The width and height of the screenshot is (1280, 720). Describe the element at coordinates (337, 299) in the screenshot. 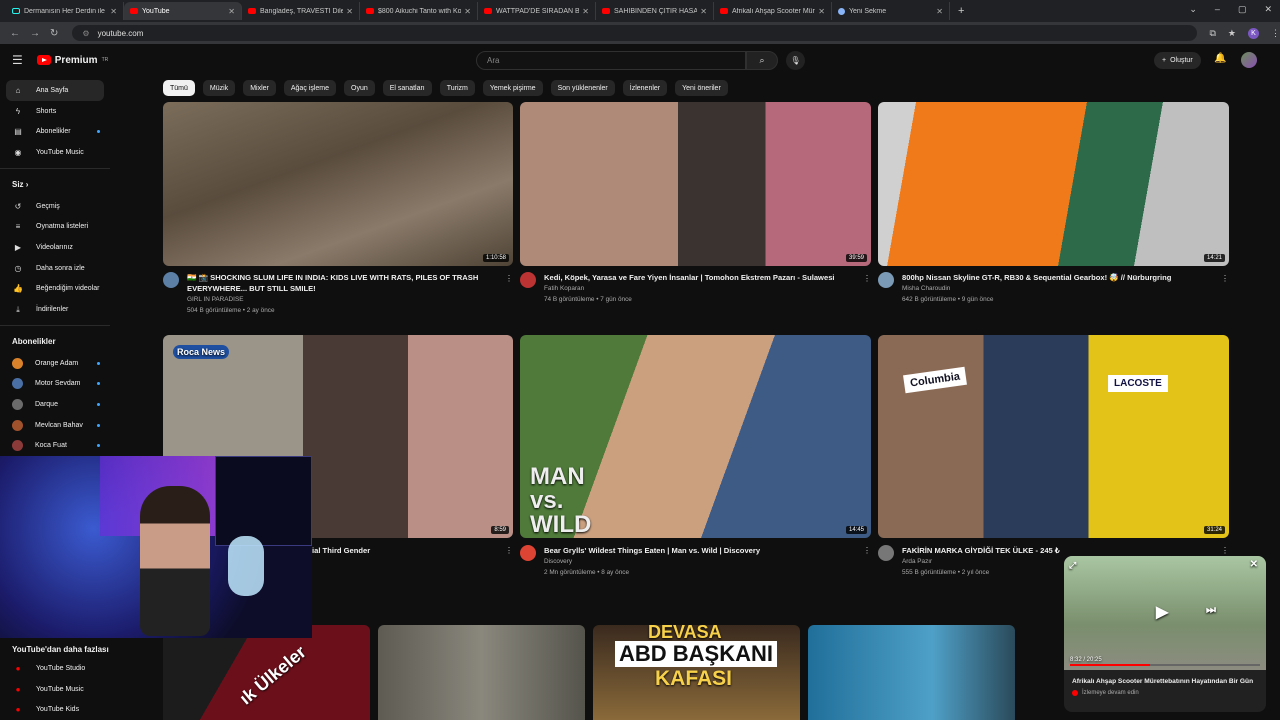

I see `channel-name: GIRL IN PARADISE` at that location.